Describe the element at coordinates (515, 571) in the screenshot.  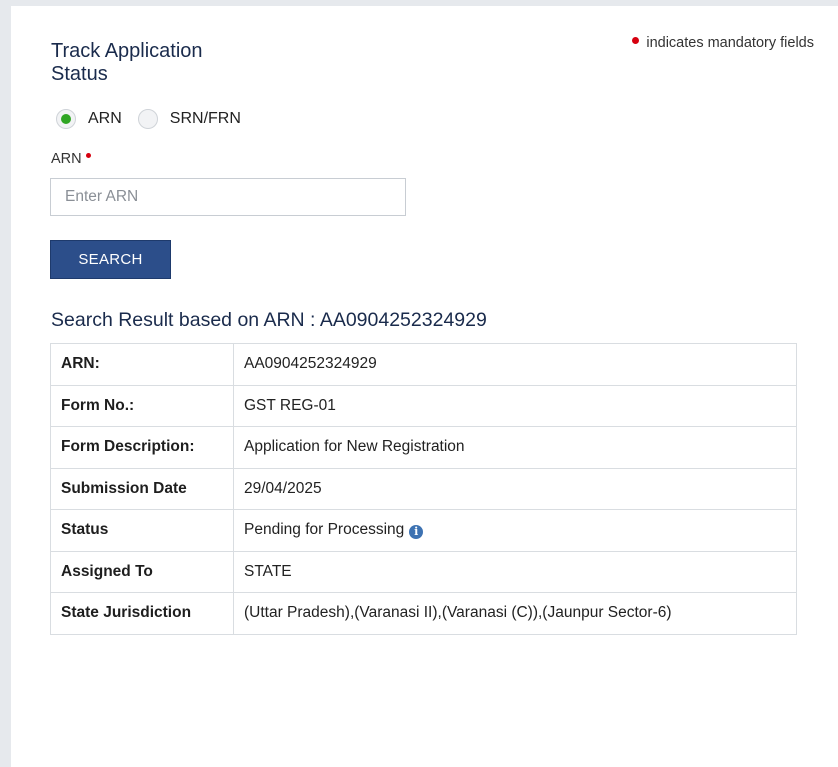
I see `row-value: STATE` at that location.